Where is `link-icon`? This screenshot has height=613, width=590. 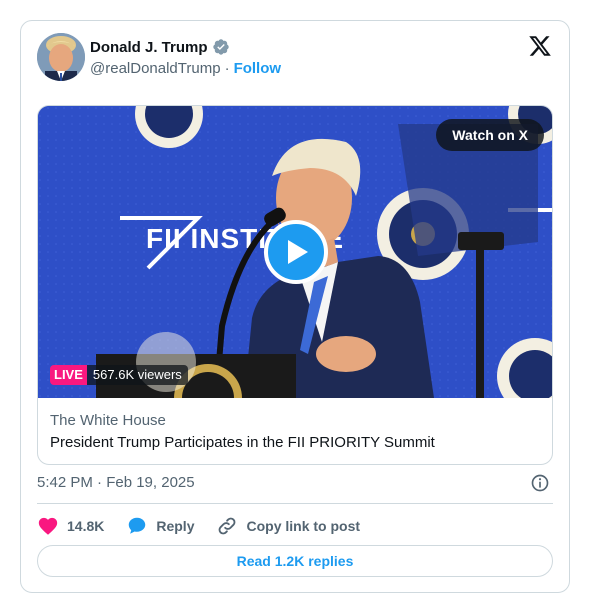 link-icon is located at coordinates (227, 526).